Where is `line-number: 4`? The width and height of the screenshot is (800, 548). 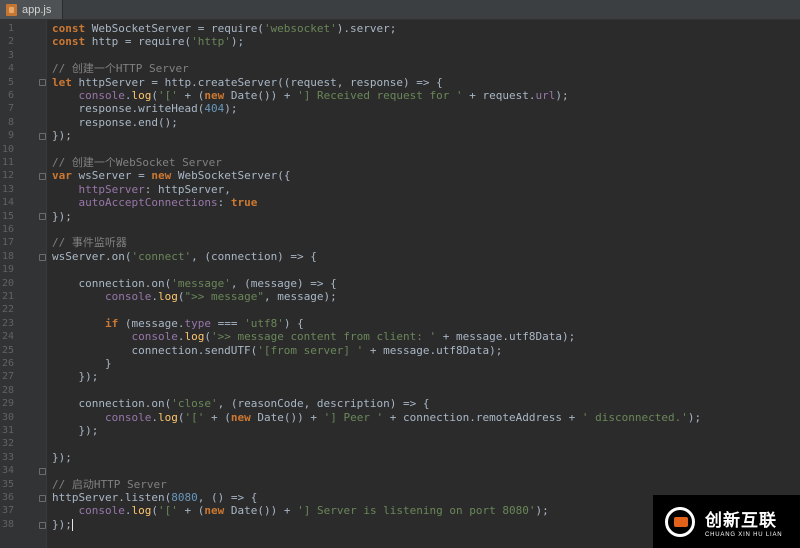
line-number: 4 is located at coordinates (10, 69).